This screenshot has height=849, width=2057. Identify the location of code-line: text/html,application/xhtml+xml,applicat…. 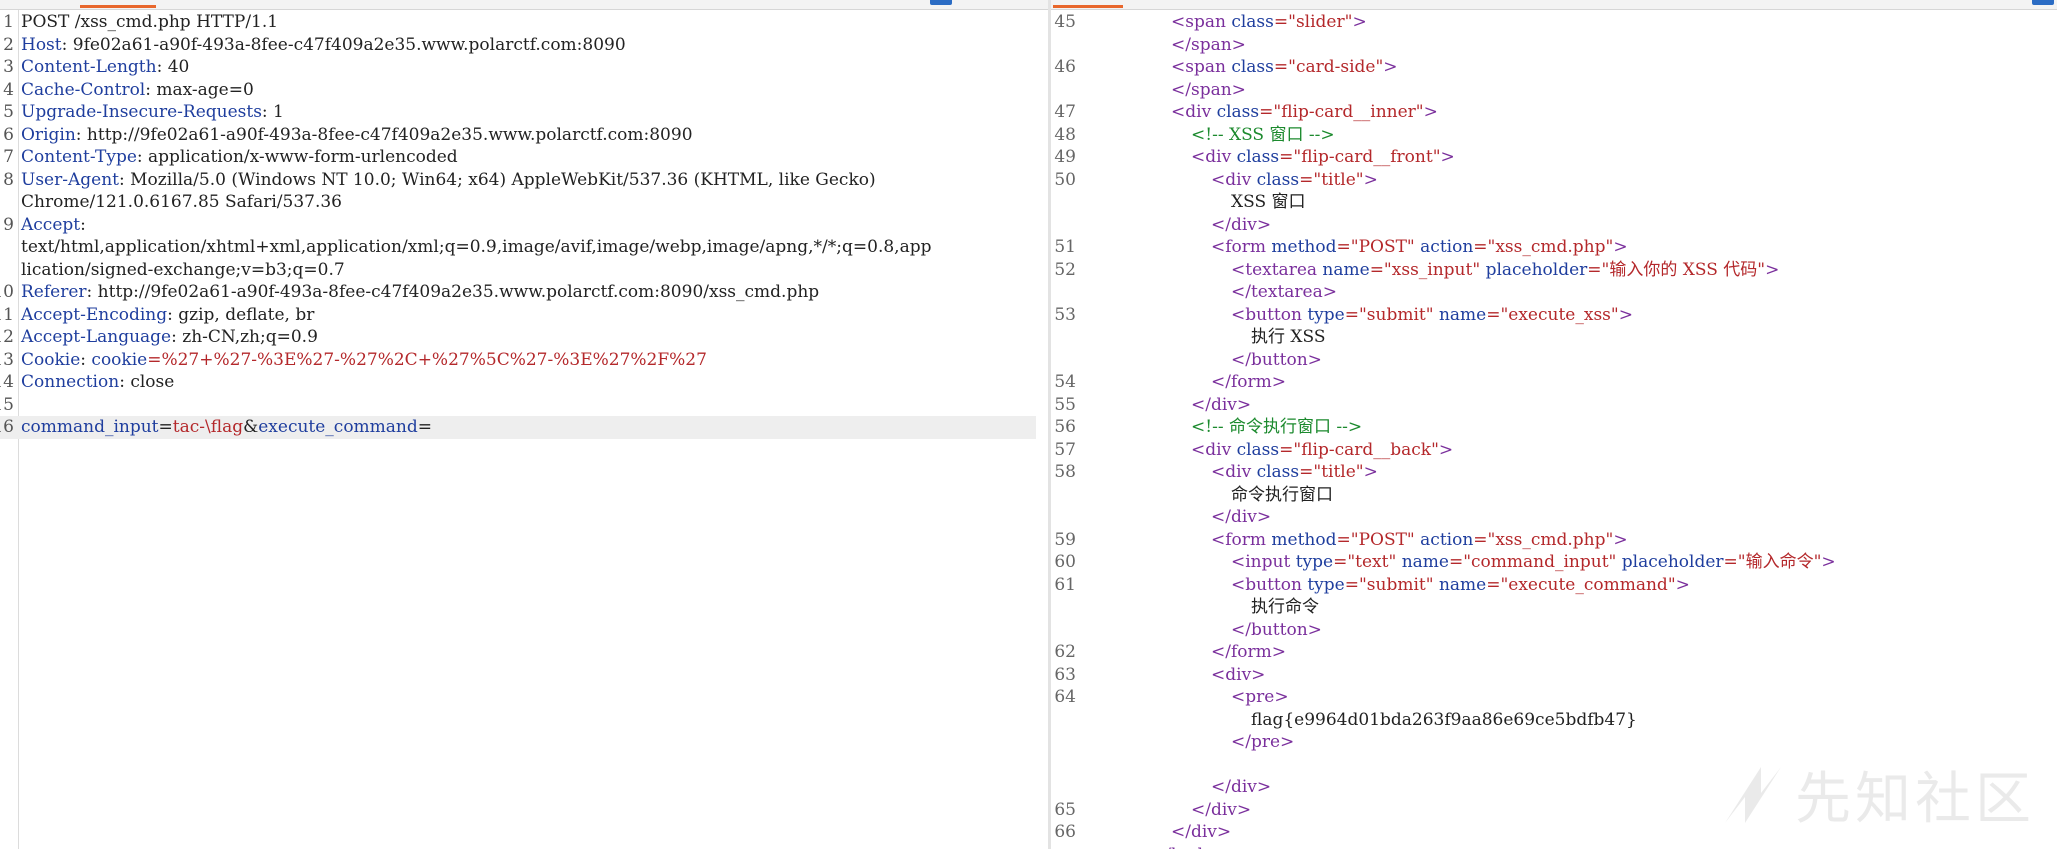
(524, 247).